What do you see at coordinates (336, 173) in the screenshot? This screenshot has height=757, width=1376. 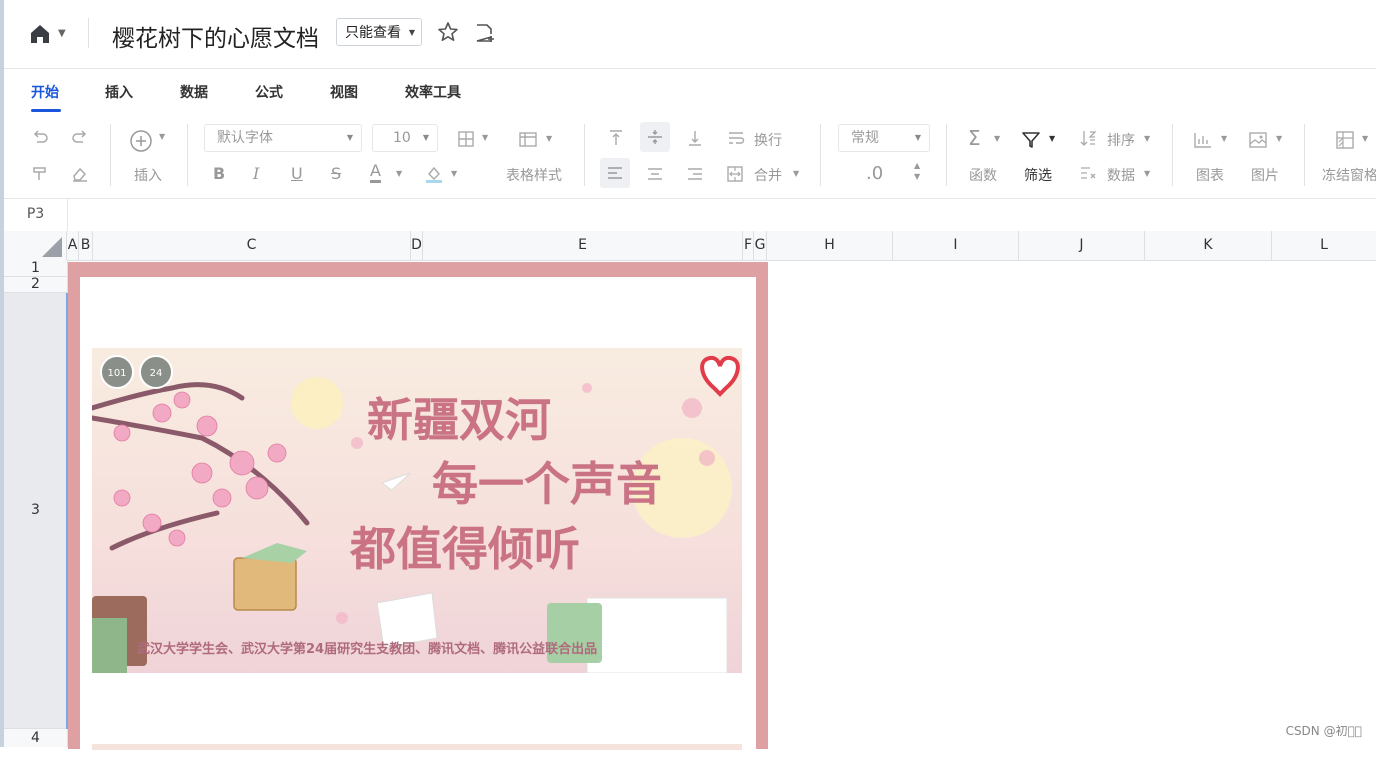 I see `strikethrough-button: S` at bounding box center [336, 173].